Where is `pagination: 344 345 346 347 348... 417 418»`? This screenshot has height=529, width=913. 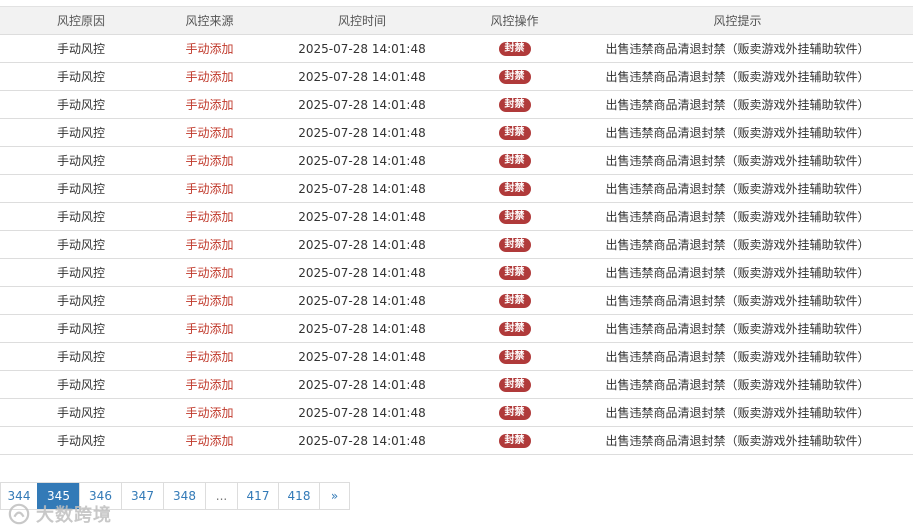 pagination: 344 345 346 347 348... 417 418» is located at coordinates (175, 496).